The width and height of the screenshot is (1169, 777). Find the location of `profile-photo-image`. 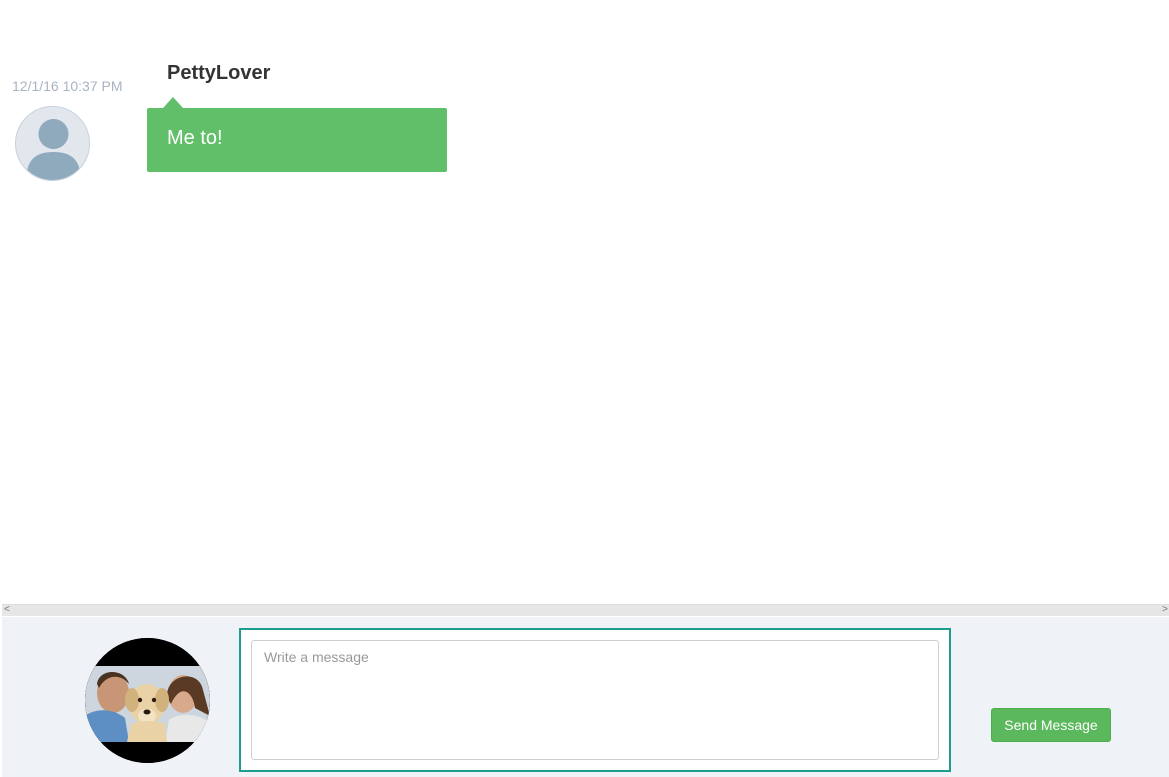

profile-photo-image is located at coordinates (147, 700).